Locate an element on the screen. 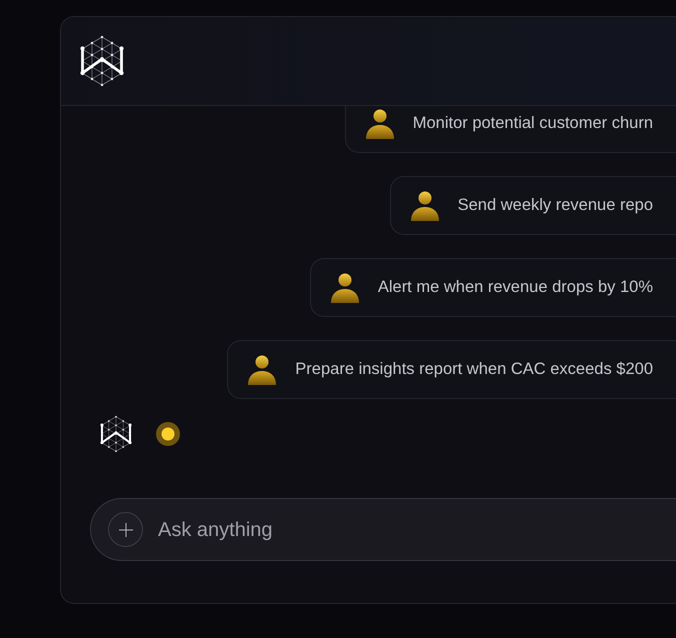  plus-icon is located at coordinates (125, 529).